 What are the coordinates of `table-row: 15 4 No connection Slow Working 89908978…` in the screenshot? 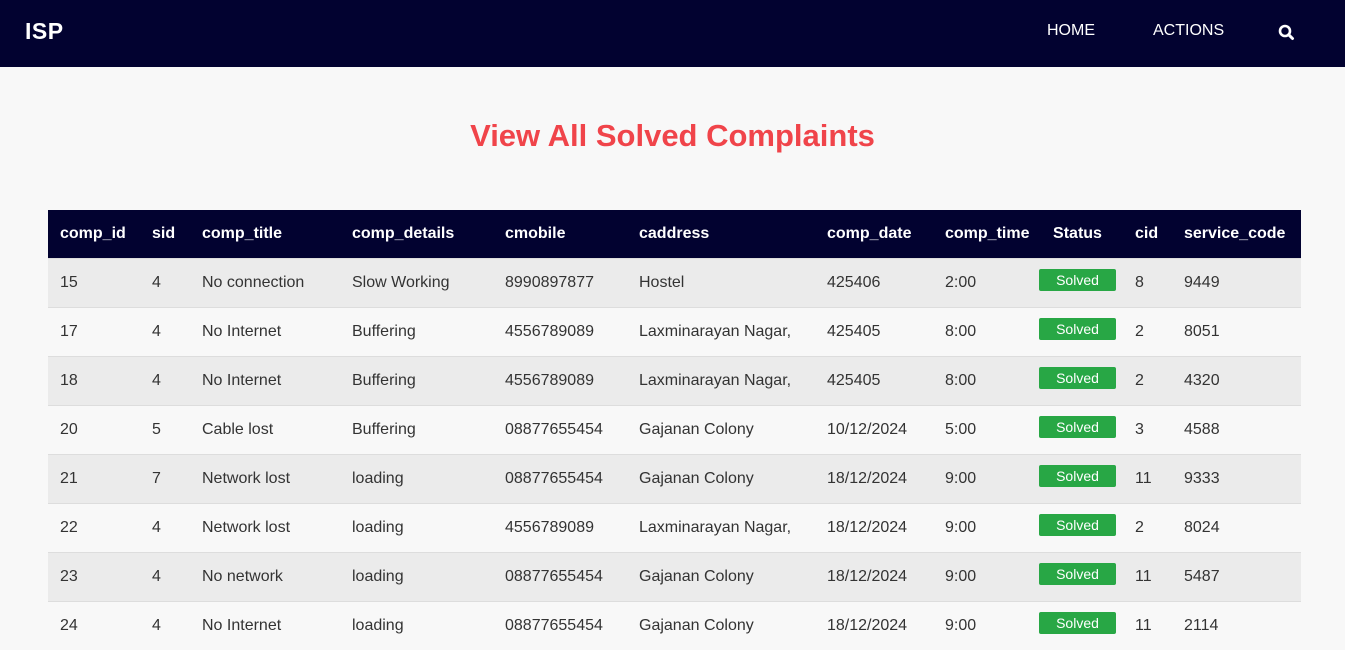 It's located at (674, 282).